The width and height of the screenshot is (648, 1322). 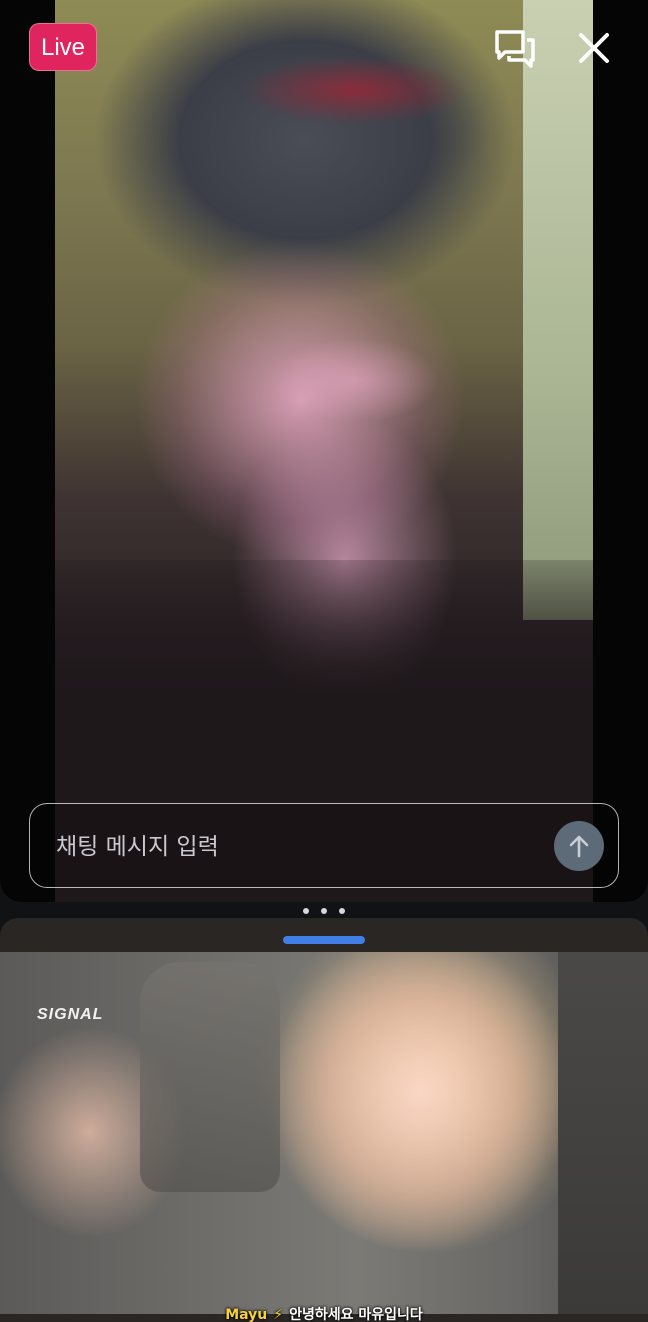 I want to click on page-indicator, so click(x=324, y=911).